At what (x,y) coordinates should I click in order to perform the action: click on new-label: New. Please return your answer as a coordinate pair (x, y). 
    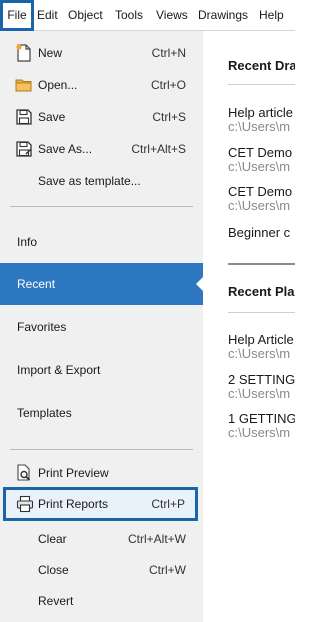
    Looking at the image, I should click on (50, 53).